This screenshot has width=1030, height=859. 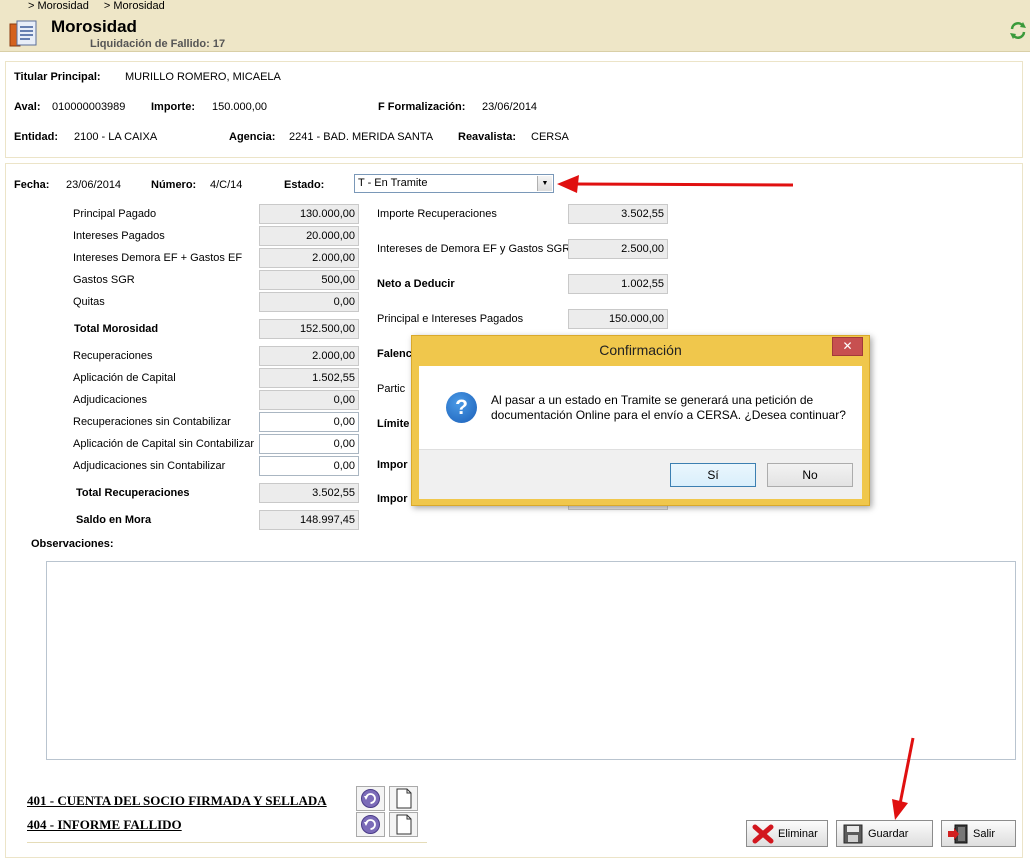 I want to click on intereses-demora-label: Intereses Demora EF + Gastos EF, so click(x=158, y=258).